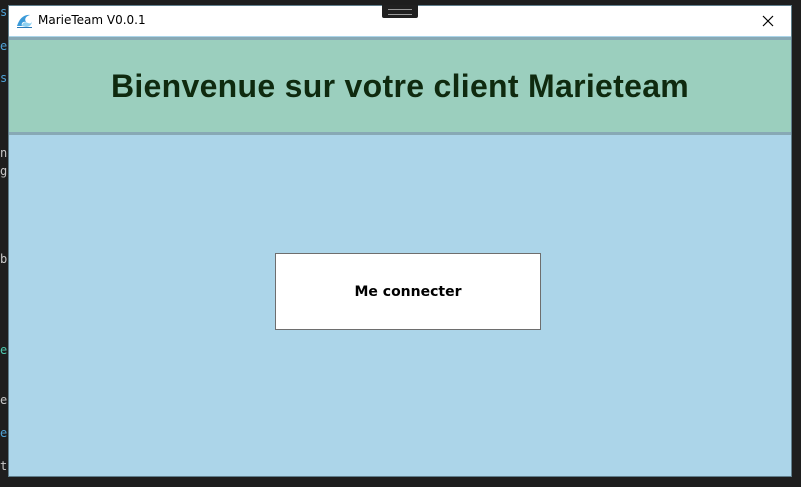 This screenshot has height=487, width=801. I want to click on editor-char: t, so click(4, 466).